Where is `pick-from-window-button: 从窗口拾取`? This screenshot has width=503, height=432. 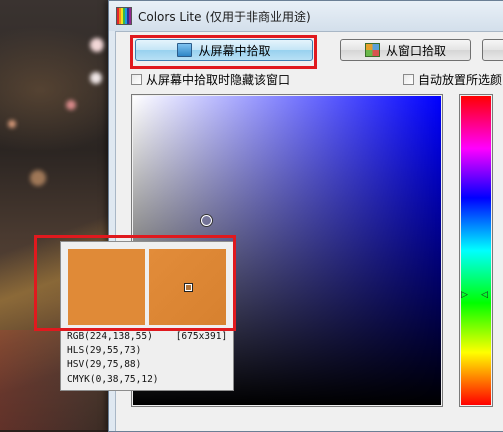 pick-from-window-button: 从窗口拾取 is located at coordinates (405, 50).